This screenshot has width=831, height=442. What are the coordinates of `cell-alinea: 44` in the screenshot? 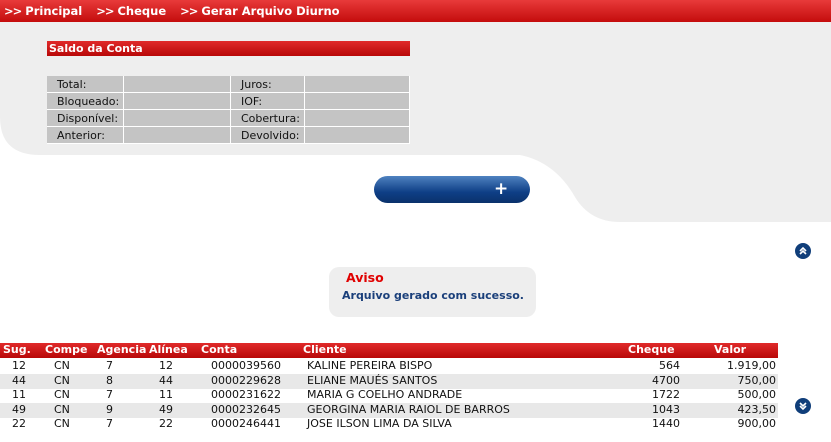 It's located at (166, 380).